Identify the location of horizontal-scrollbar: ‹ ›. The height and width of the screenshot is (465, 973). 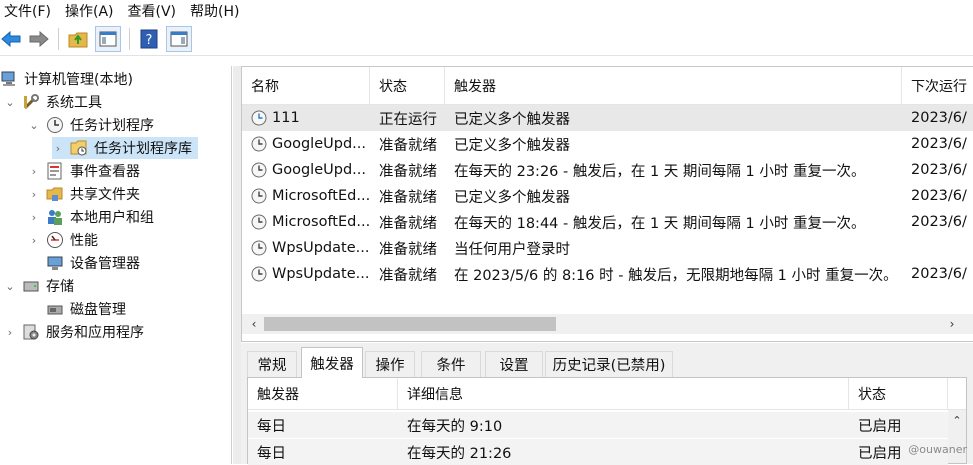
(607, 324).